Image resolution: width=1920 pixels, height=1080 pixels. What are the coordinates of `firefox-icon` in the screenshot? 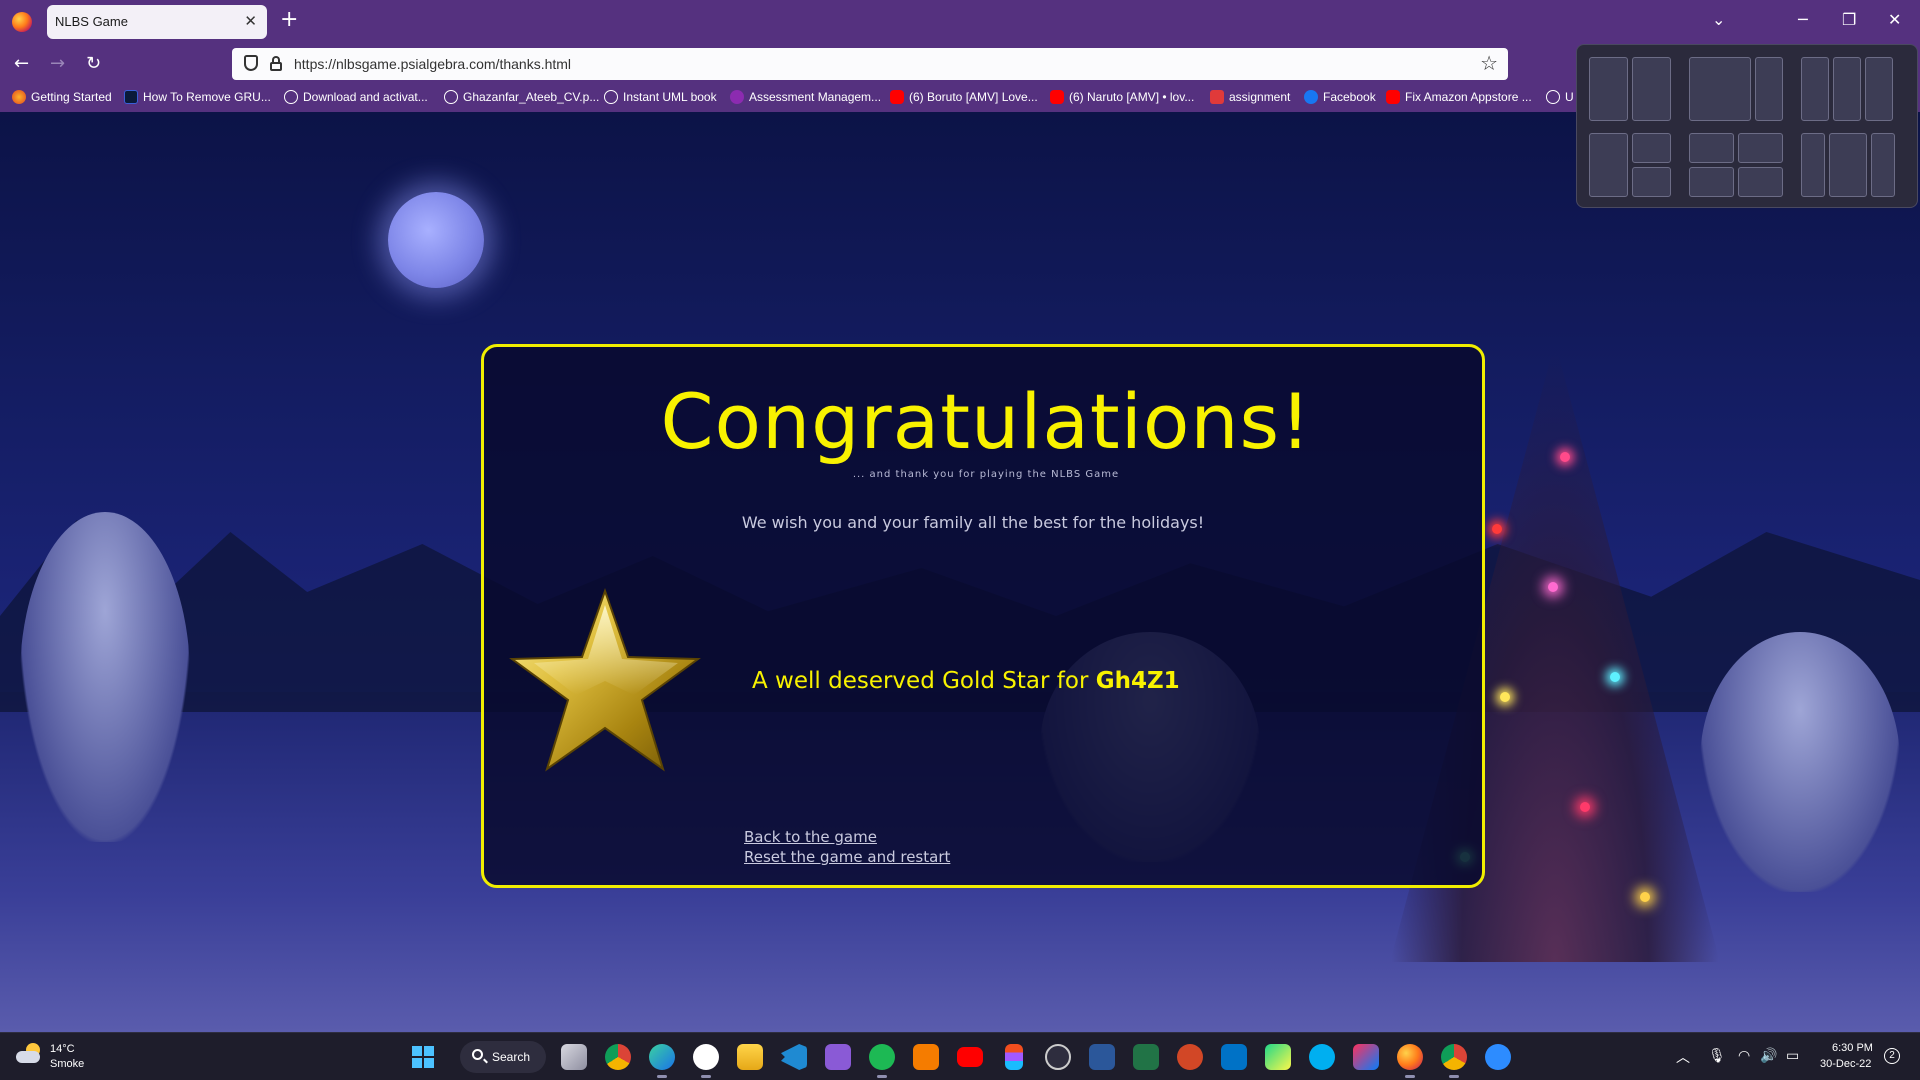 It's located at (1410, 1061).